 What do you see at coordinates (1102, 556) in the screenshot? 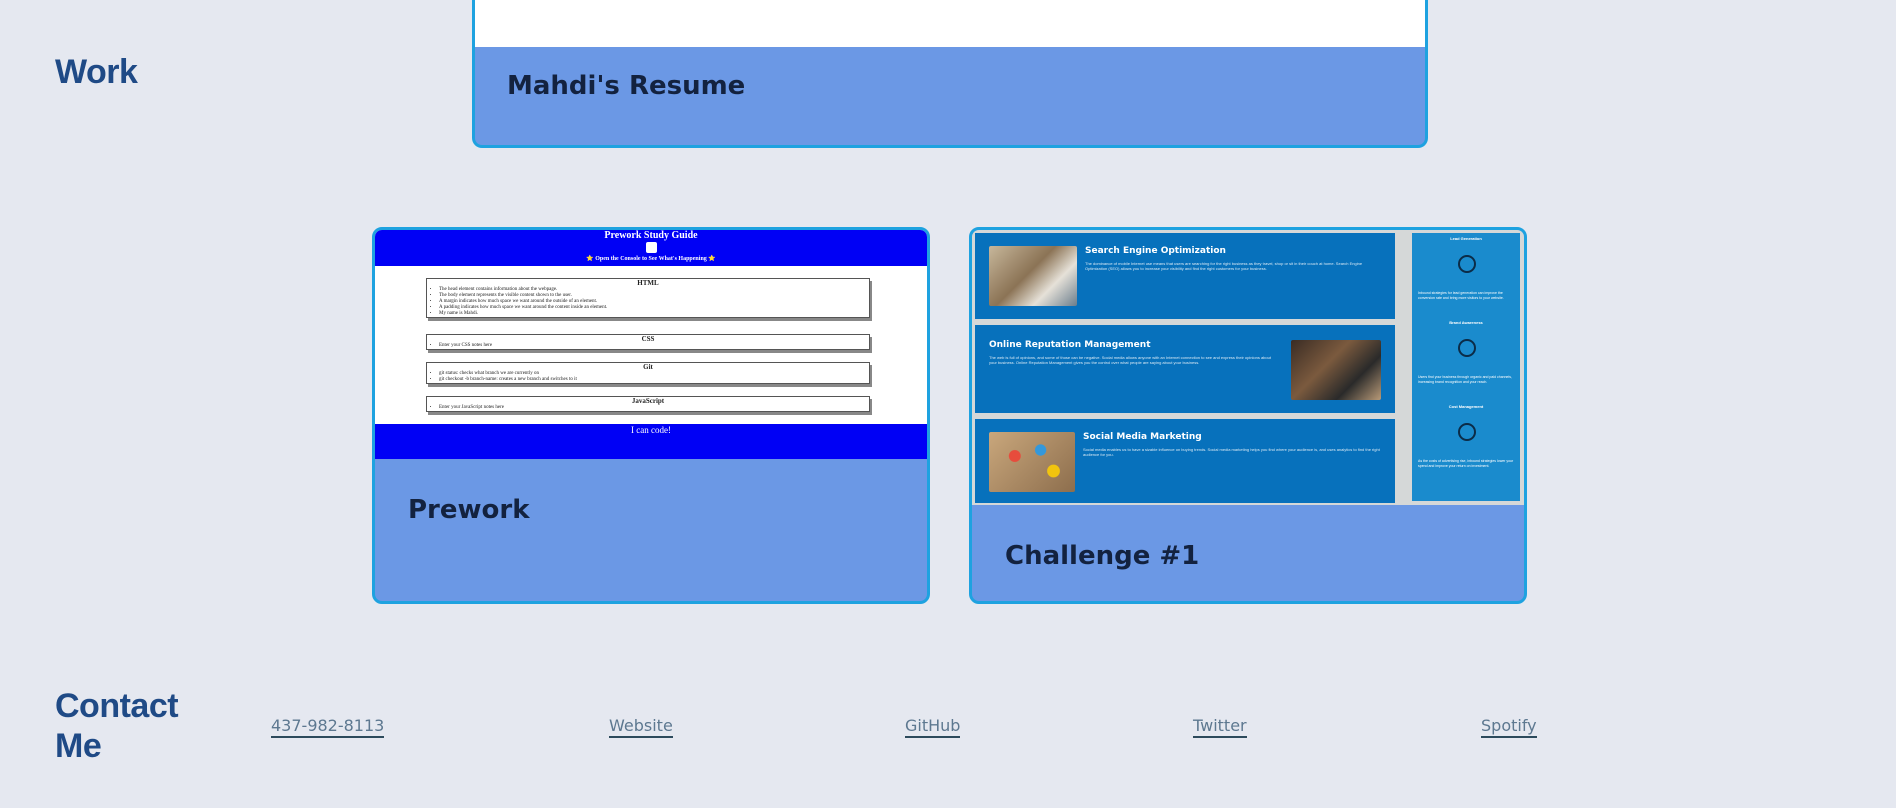
I see `project-title: Challenge #1` at bounding box center [1102, 556].